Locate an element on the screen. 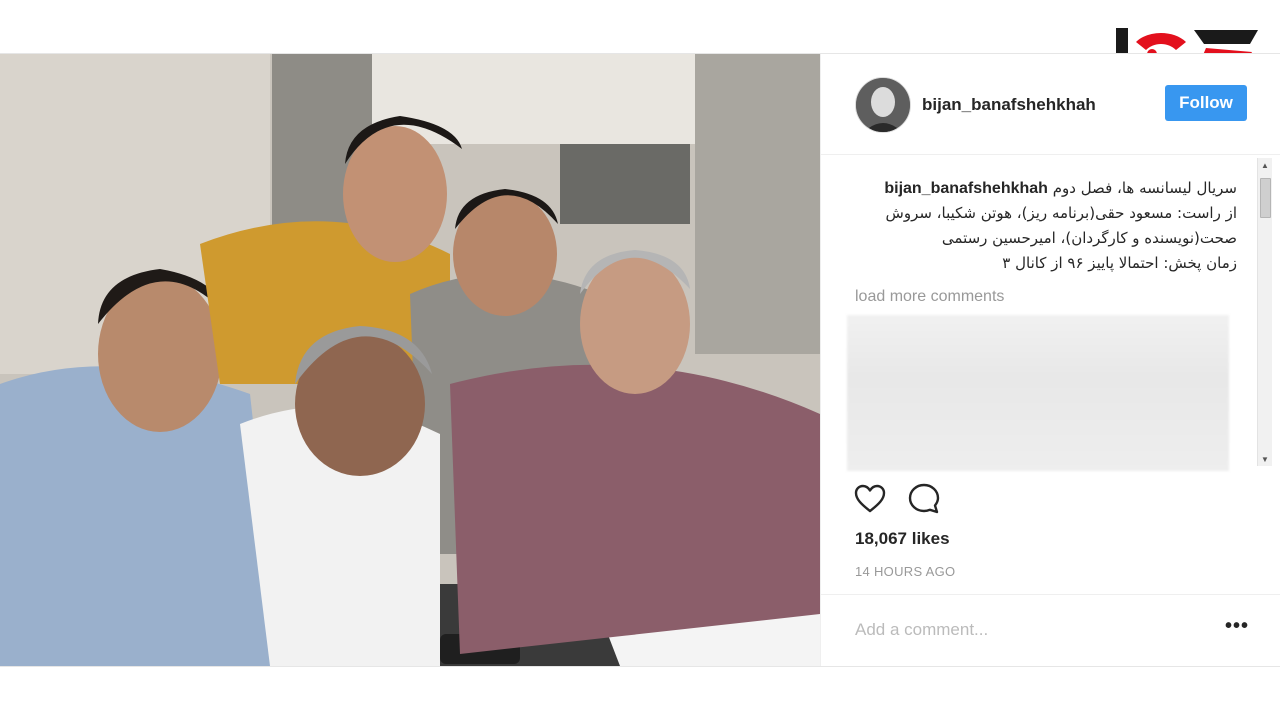  post-header: bijan_banafshehkhah Follow is located at coordinates (1050, 104).